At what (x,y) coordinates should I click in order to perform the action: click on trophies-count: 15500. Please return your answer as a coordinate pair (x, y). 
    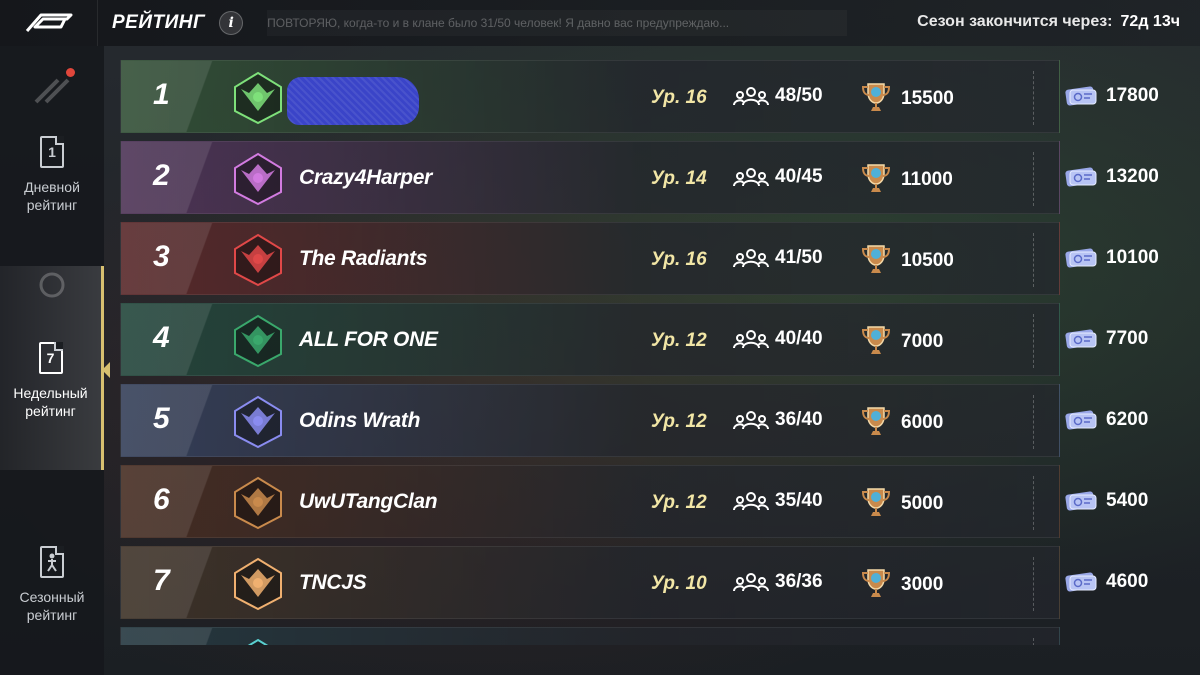
    Looking at the image, I should click on (927, 98).